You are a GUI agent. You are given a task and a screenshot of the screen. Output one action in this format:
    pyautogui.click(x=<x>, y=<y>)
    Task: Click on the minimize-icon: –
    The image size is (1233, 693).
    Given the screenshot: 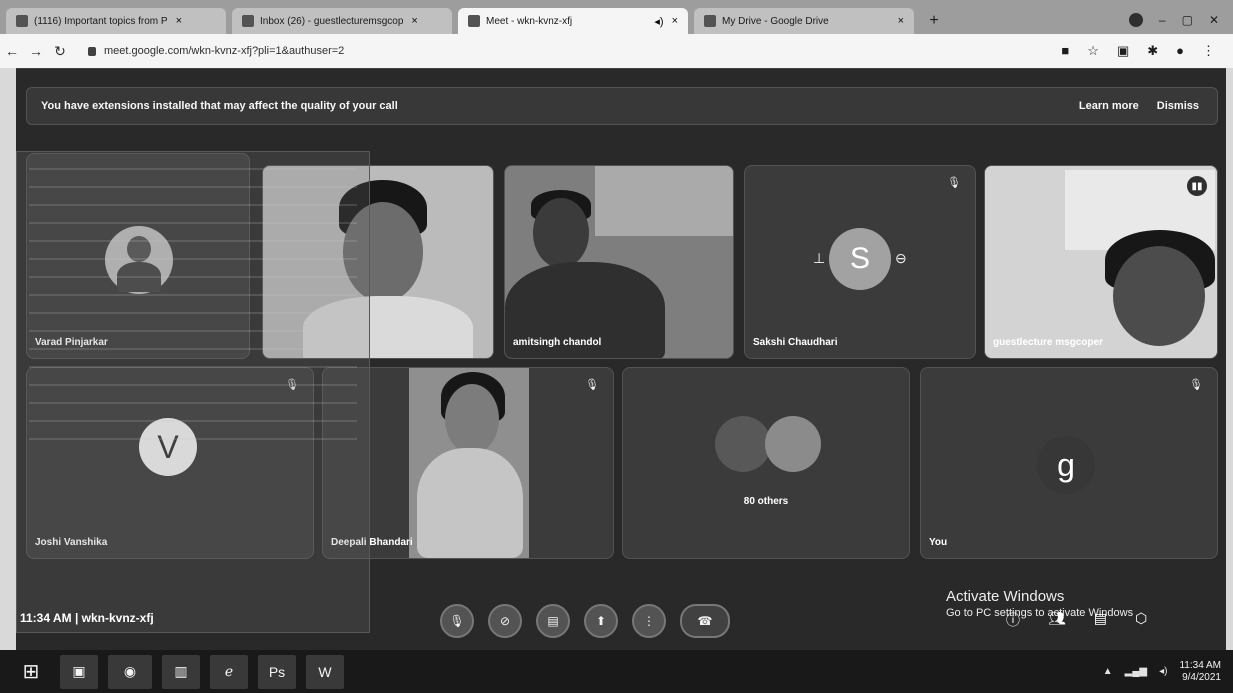 What is the action you would take?
    pyautogui.click(x=1162, y=20)
    